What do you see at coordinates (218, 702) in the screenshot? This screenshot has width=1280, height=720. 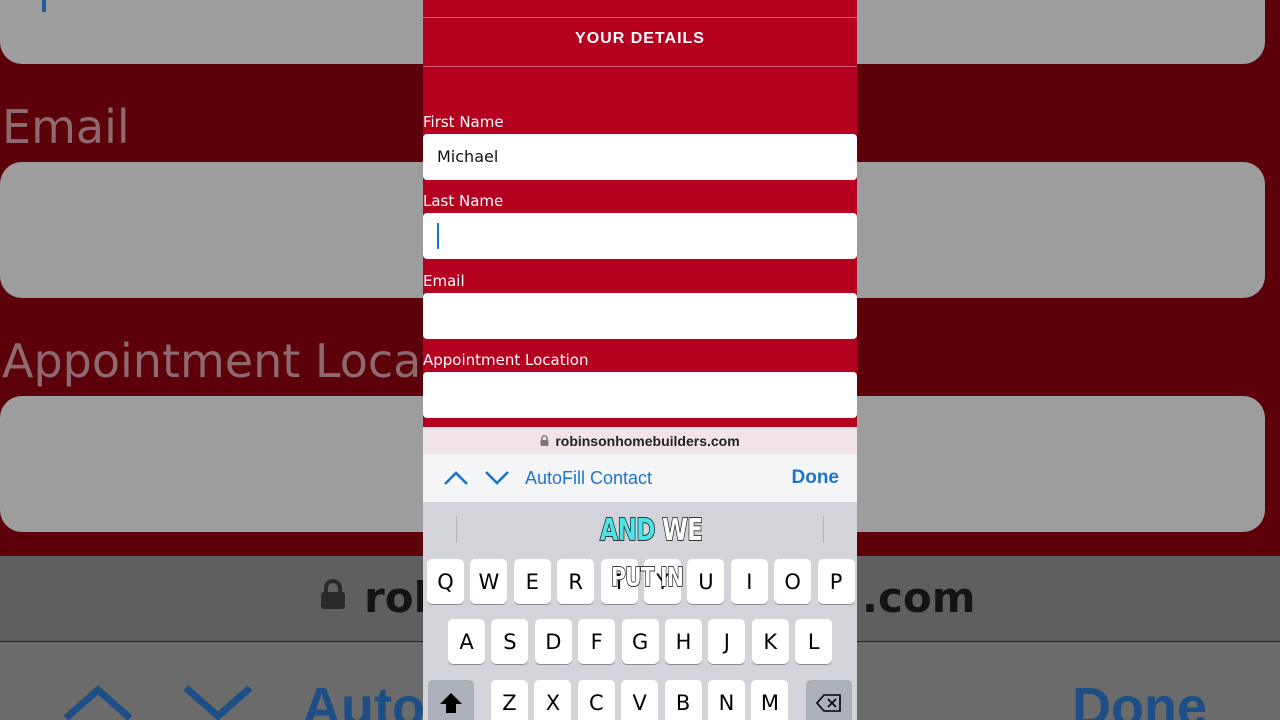 I see `background-chevron-down-icon` at bounding box center [218, 702].